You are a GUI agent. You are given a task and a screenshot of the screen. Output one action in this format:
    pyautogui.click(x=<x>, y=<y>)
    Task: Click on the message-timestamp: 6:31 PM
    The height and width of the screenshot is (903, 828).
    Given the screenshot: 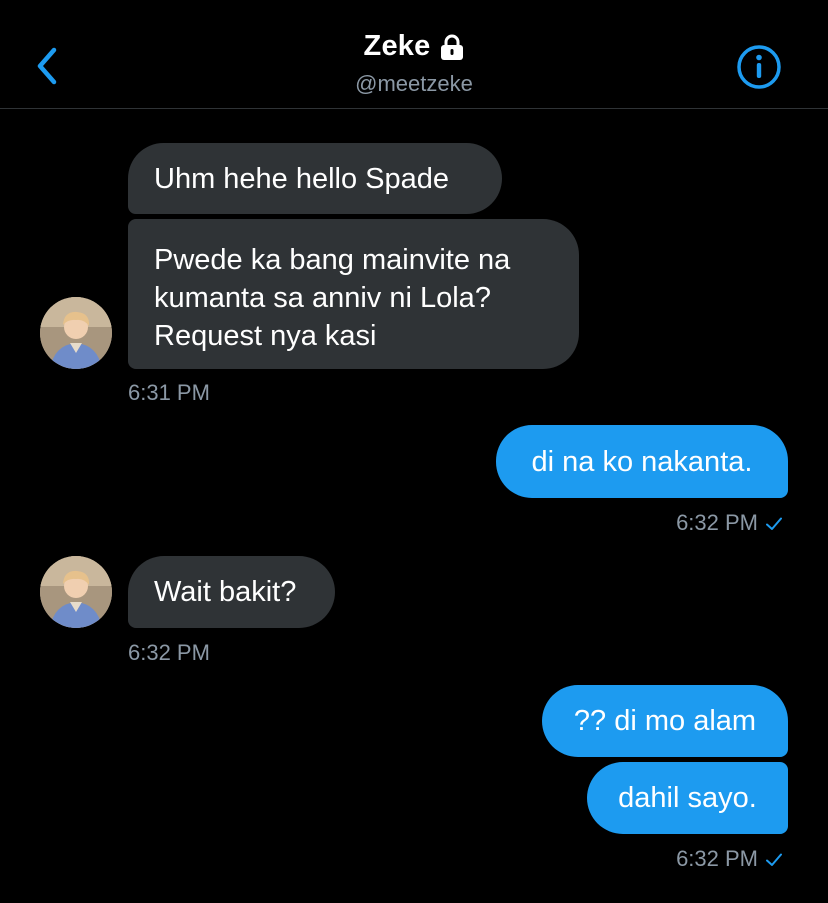 What is the action you would take?
    pyautogui.click(x=169, y=392)
    